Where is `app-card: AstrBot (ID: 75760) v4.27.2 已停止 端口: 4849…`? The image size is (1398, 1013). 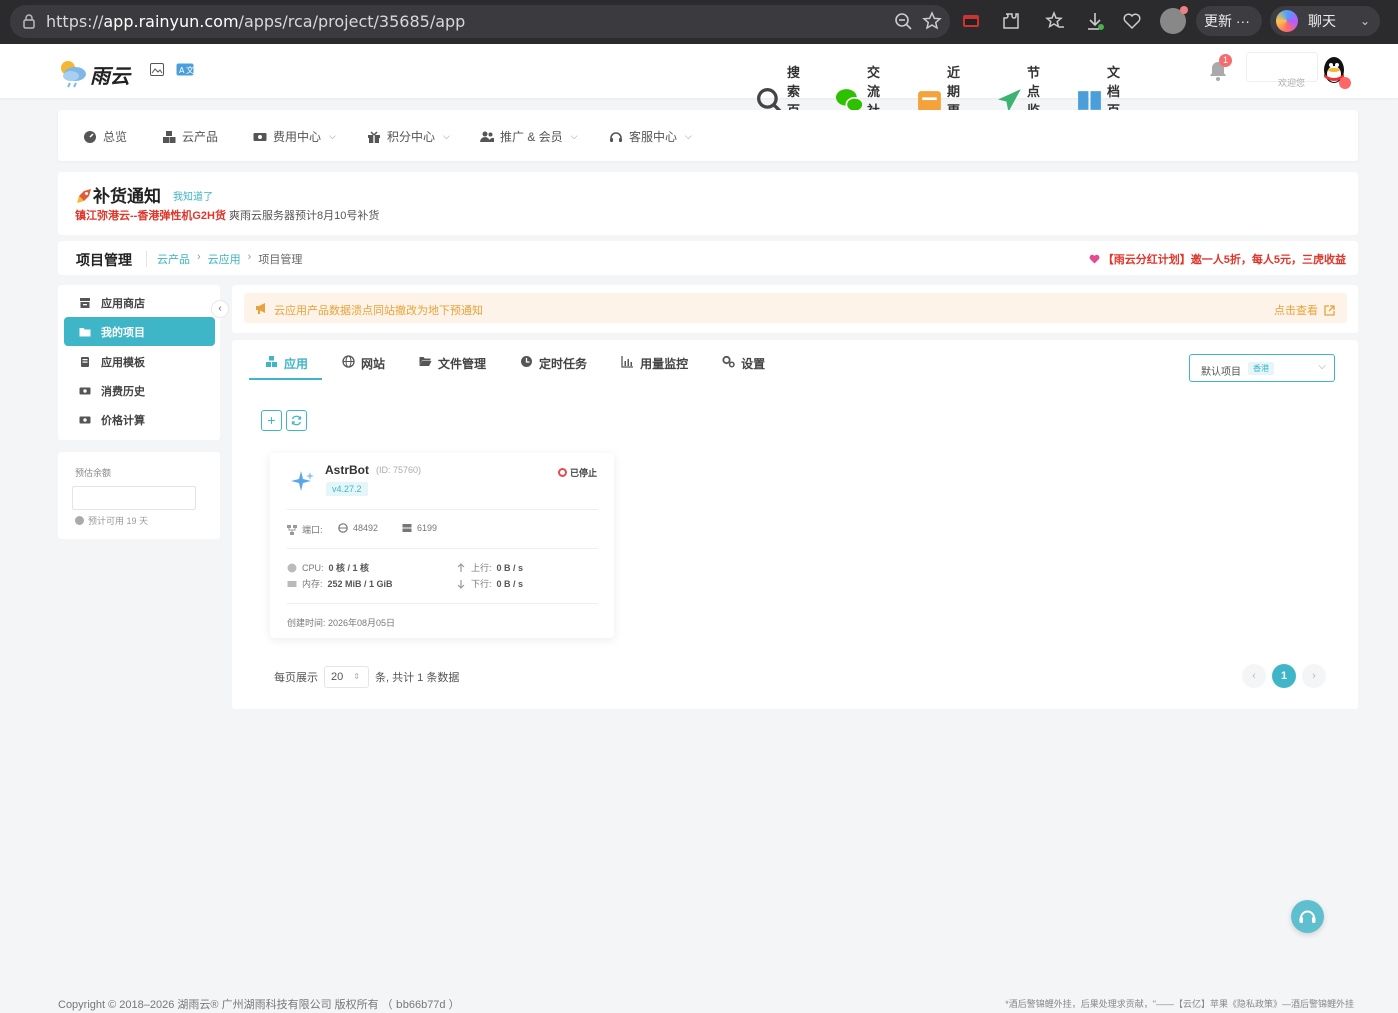
app-card: AstrBot (ID: 75760) v4.27.2 已停止 端口: 4849… is located at coordinates (442, 545).